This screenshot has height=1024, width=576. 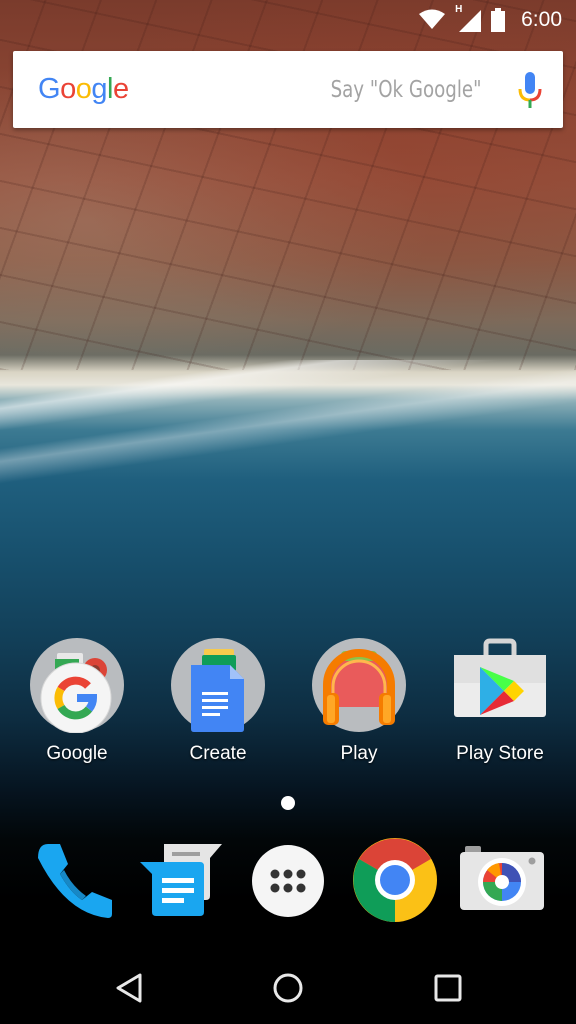 I want to click on app-label: Play, so click(x=359, y=753).